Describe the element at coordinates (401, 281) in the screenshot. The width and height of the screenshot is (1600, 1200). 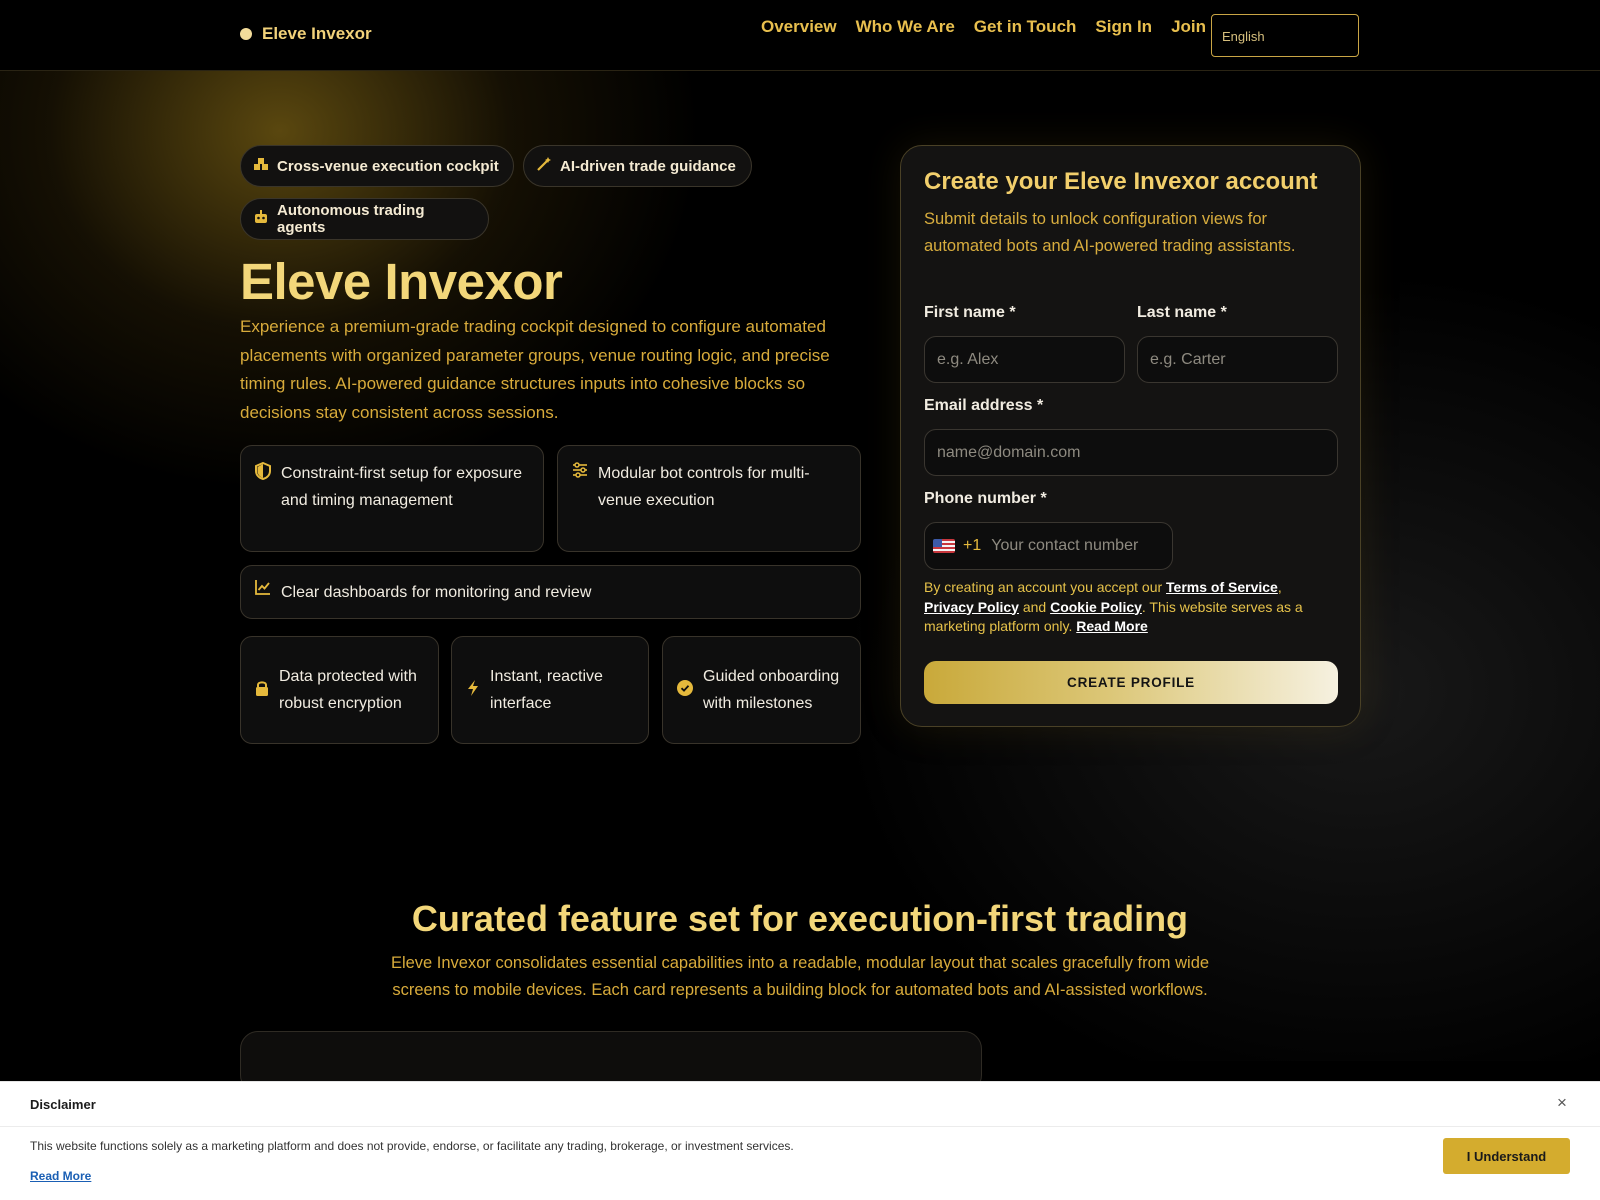
I see `hero-title: Eleve Invexor` at that location.